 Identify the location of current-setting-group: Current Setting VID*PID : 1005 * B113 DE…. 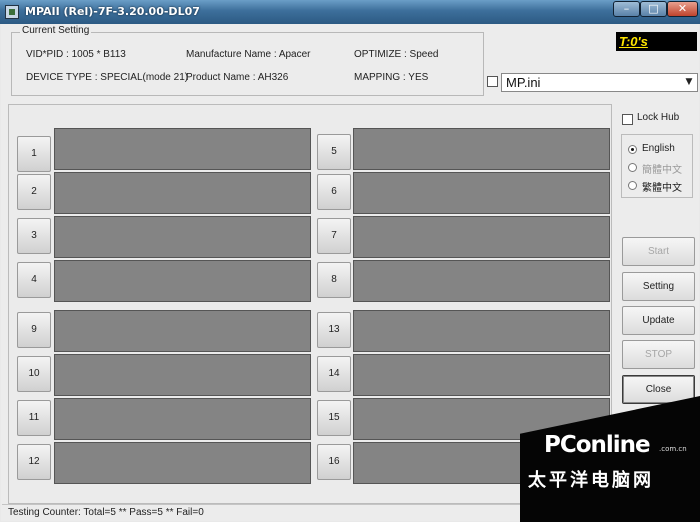
(247, 60).